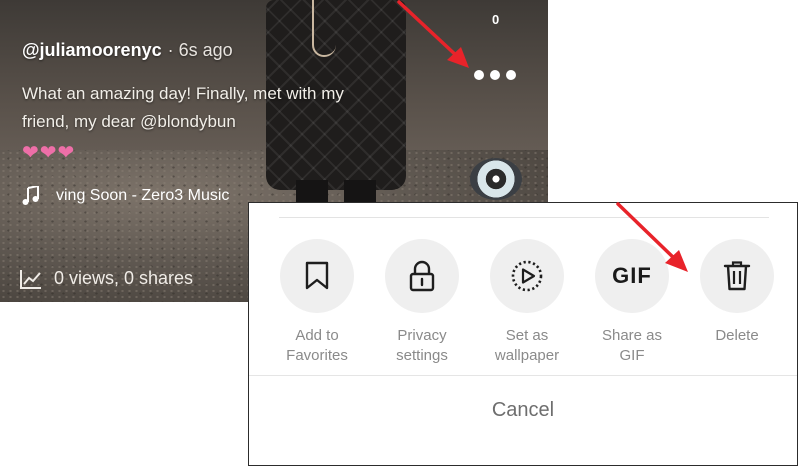  I want to click on gif-icon-circle: GIF, so click(632, 276).